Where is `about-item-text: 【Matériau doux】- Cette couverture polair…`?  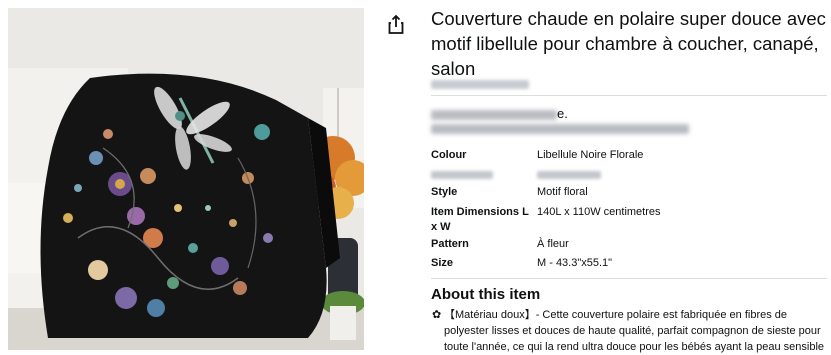 about-item-text: 【Matériau doux】- Cette couverture polair… is located at coordinates (634, 331).